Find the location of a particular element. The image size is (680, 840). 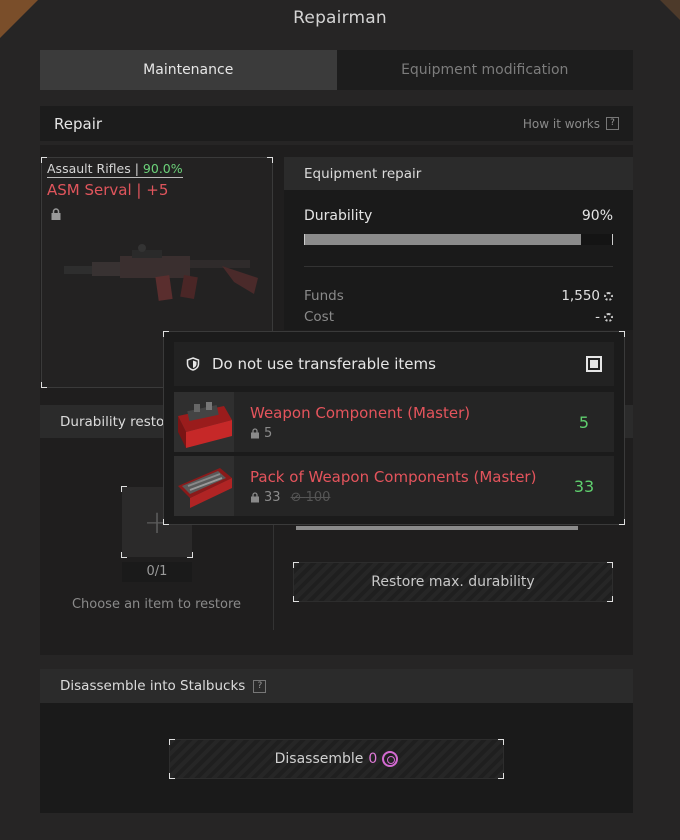

funds-value: 1,550 is located at coordinates (580, 296).